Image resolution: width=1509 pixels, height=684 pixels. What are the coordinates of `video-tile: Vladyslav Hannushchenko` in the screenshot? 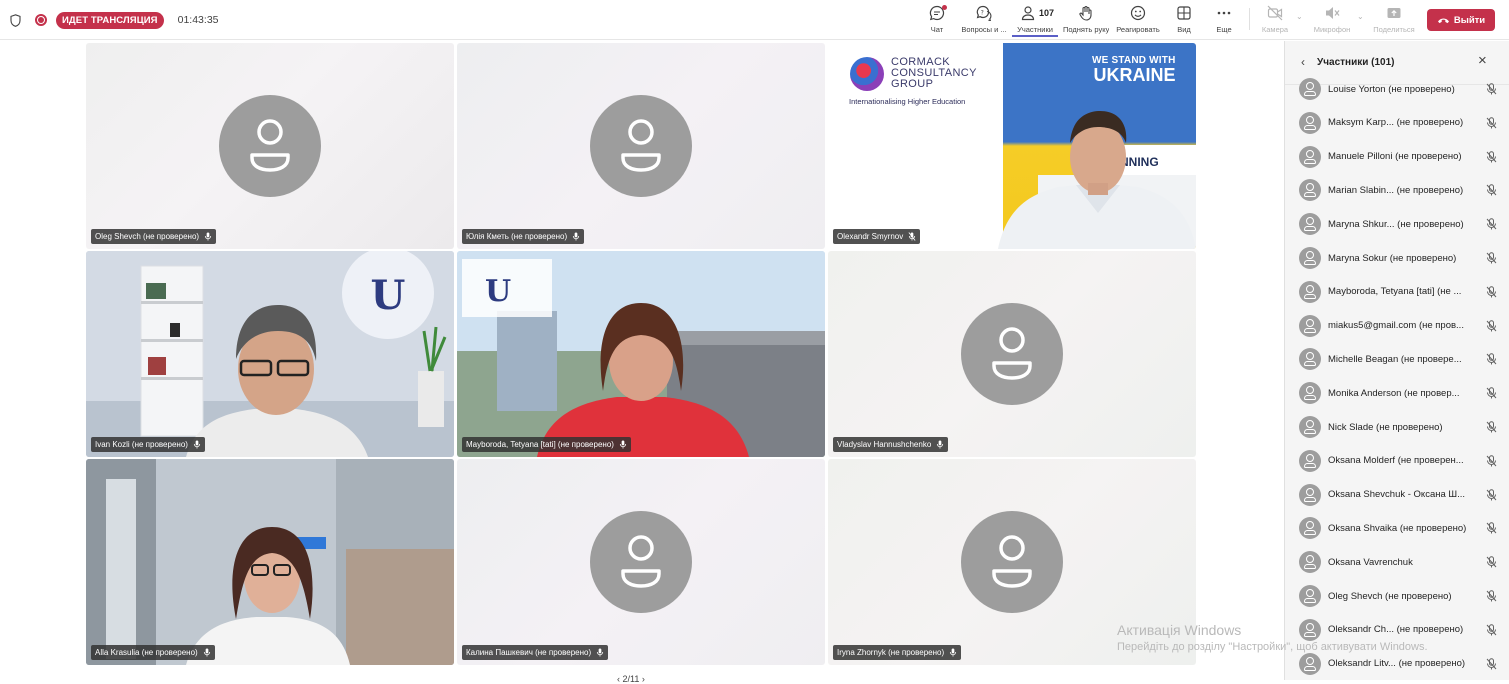 It's located at (1012, 354).